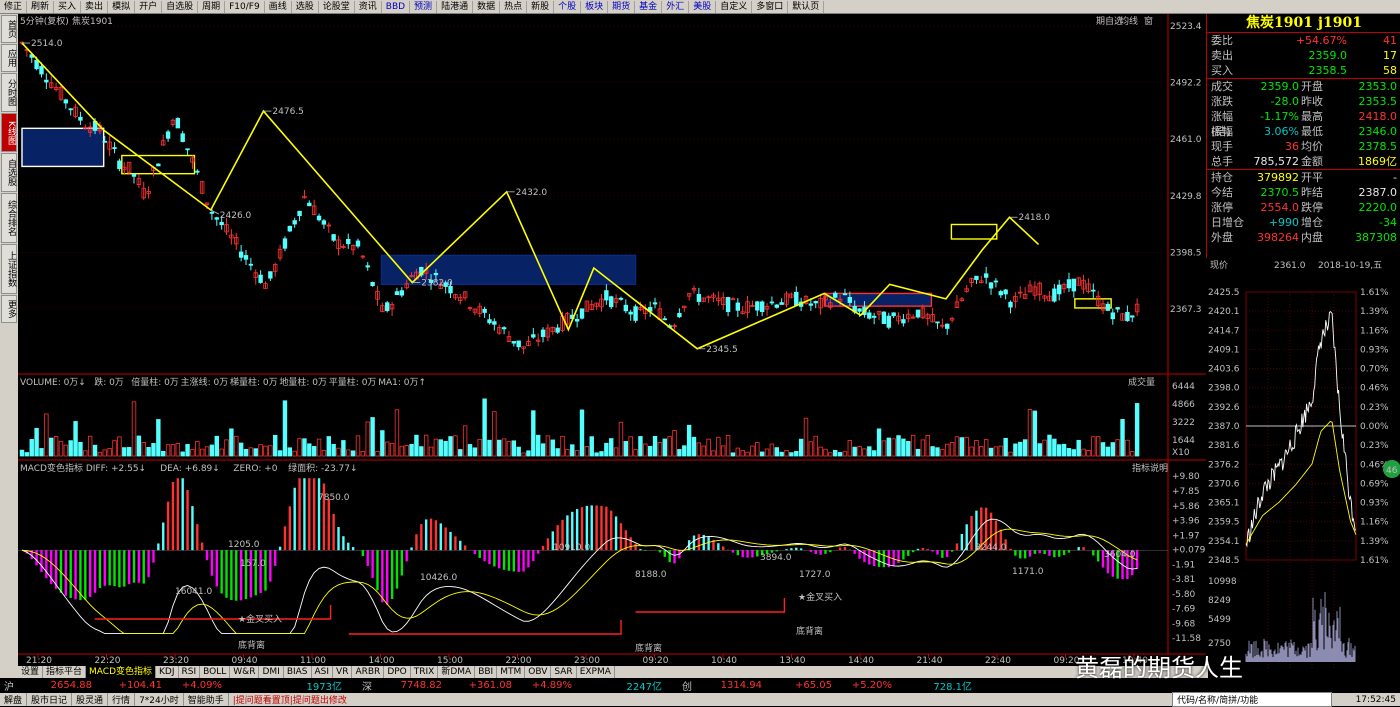  What do you see at coordinates (14, 6) in the screenshot?
I see `toolbar-item: 修正` at bounding box center [14, 6].